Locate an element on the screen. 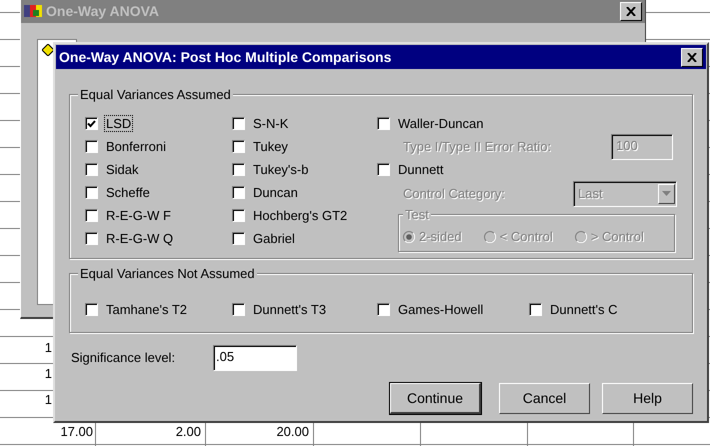 The width and height of the screenshot is (710, 446). checkbox-label: Waller-Duncan is located at coordinates (440, 123).